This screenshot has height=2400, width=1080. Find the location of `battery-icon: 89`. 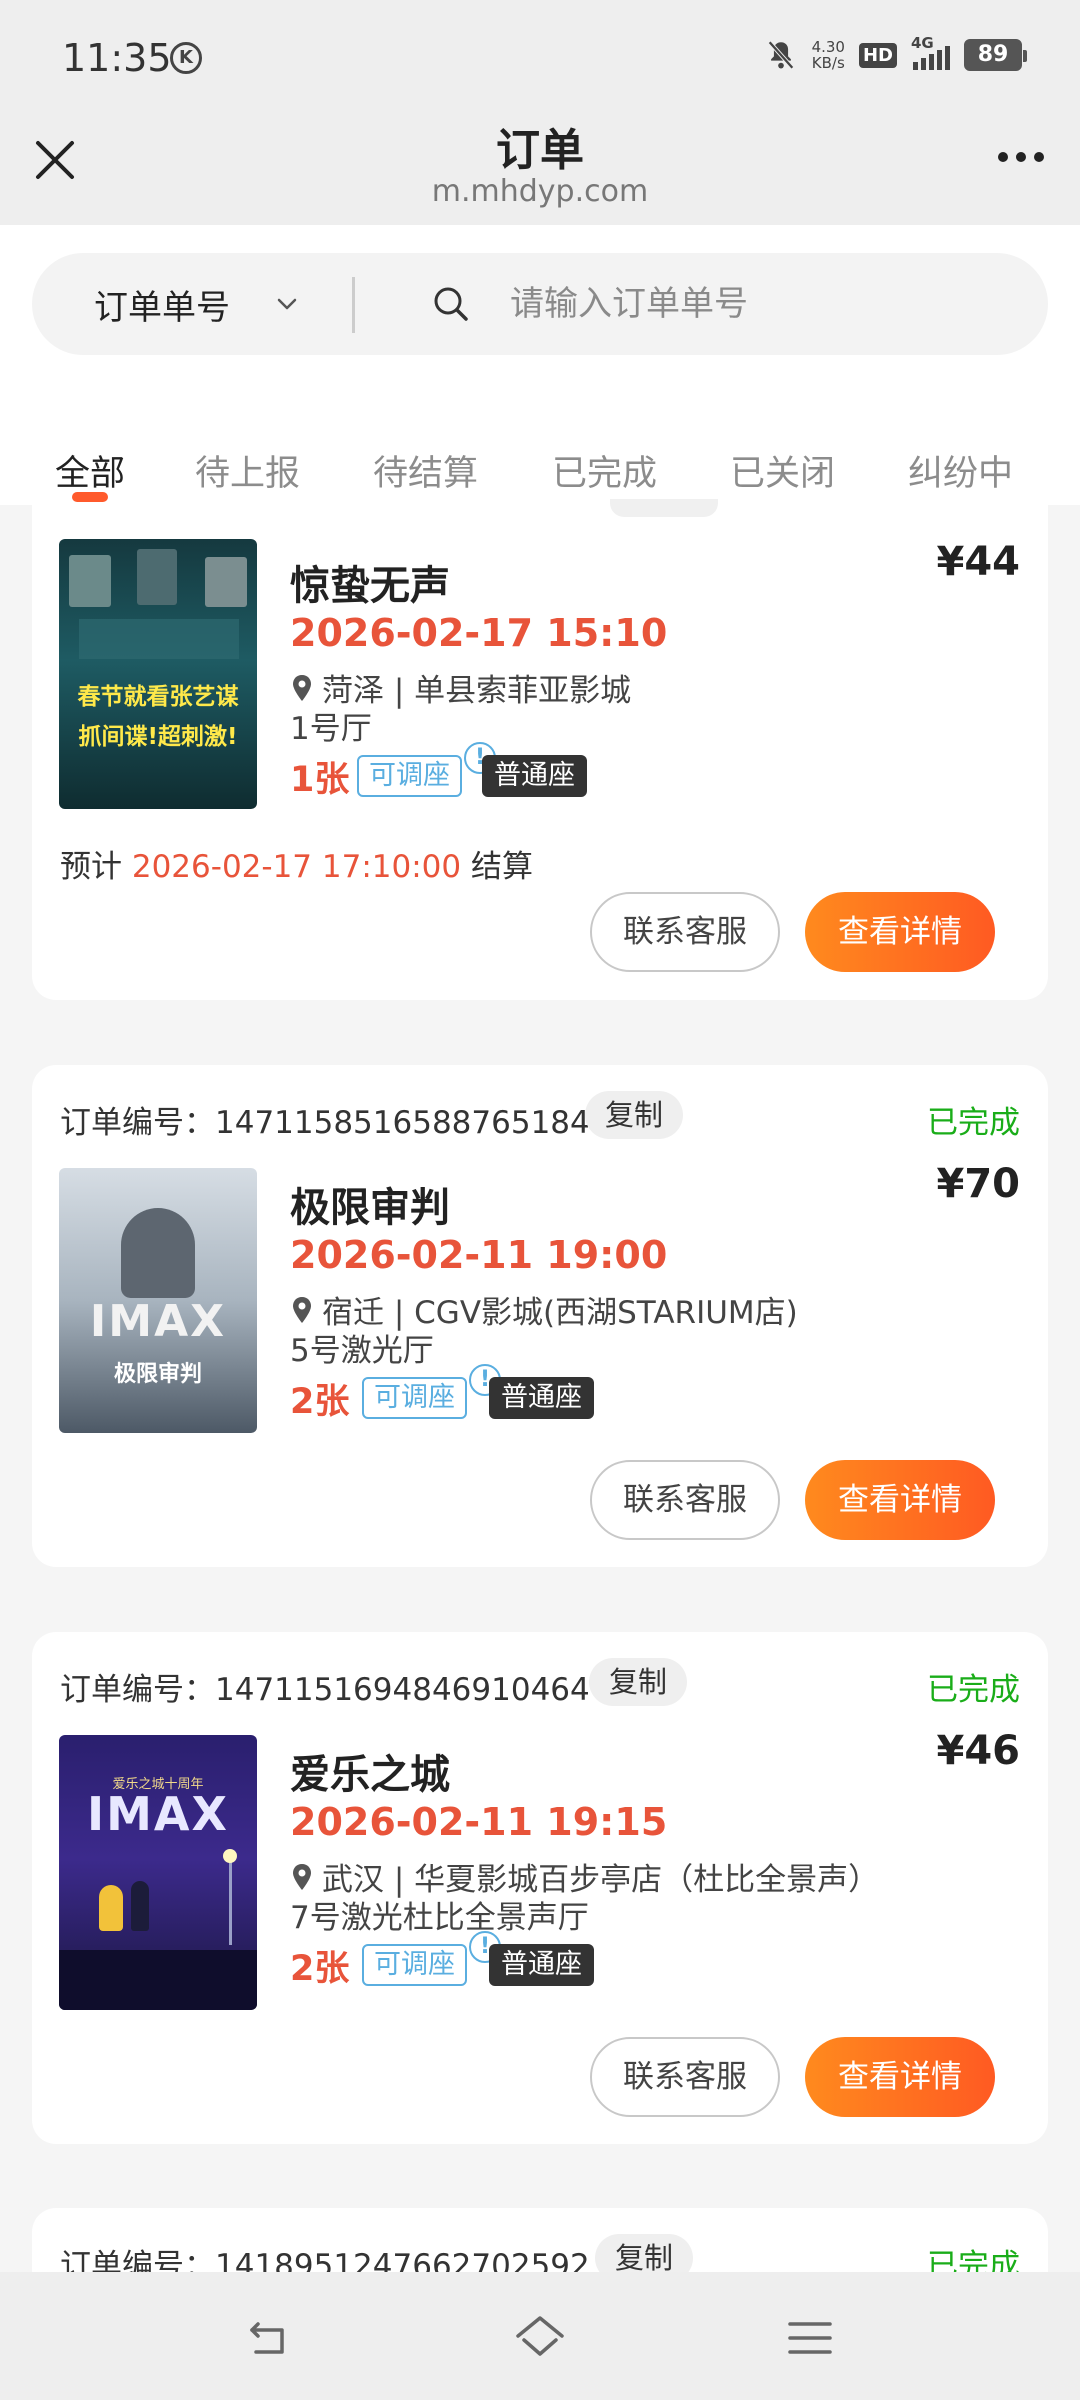

battery-icon: 89 is located at coordinates (995, 55).